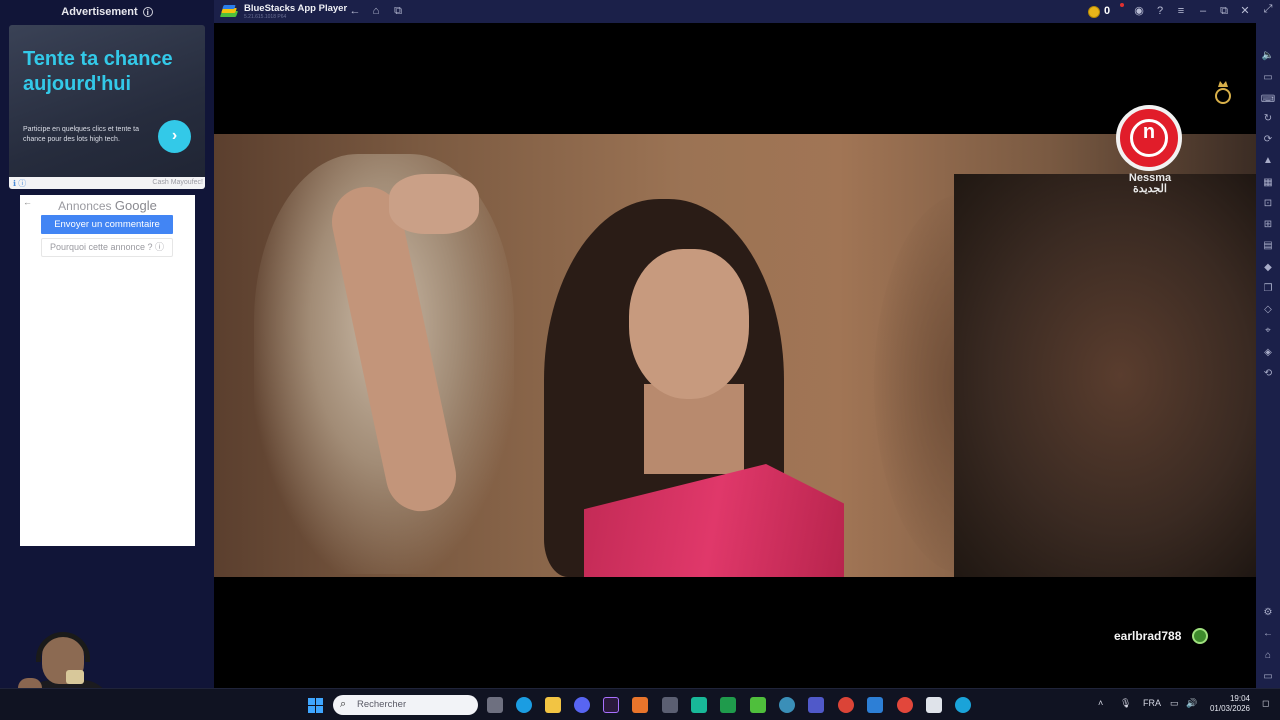 This screenshot has height=720, width=1280. What do you see at coordinates (1268, 331) in the screenshot?
I see `location-icon: ⌖` at bounding box center [1268, 331].